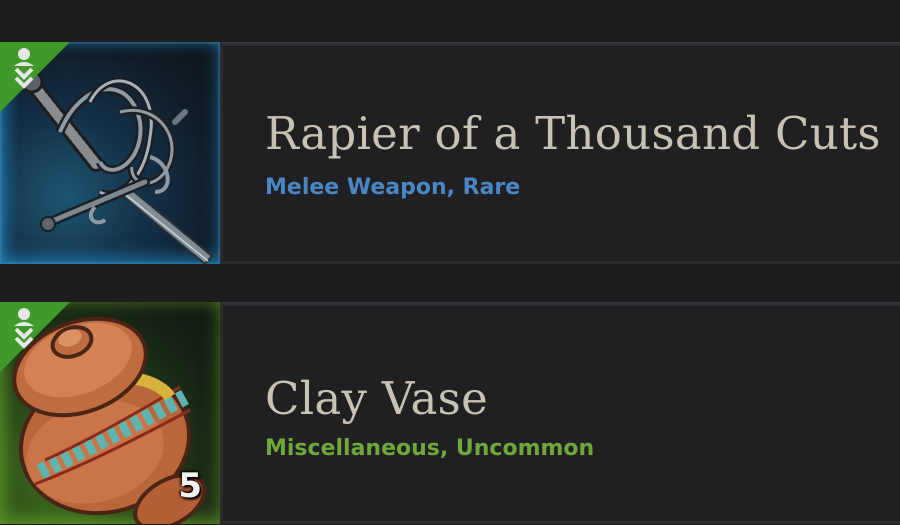 The height and width of the screenshot is (525, 900). What do you see at coordinates (110, 153) in the screenshot?
I see `item-tile` at bounding box center [110, 153].